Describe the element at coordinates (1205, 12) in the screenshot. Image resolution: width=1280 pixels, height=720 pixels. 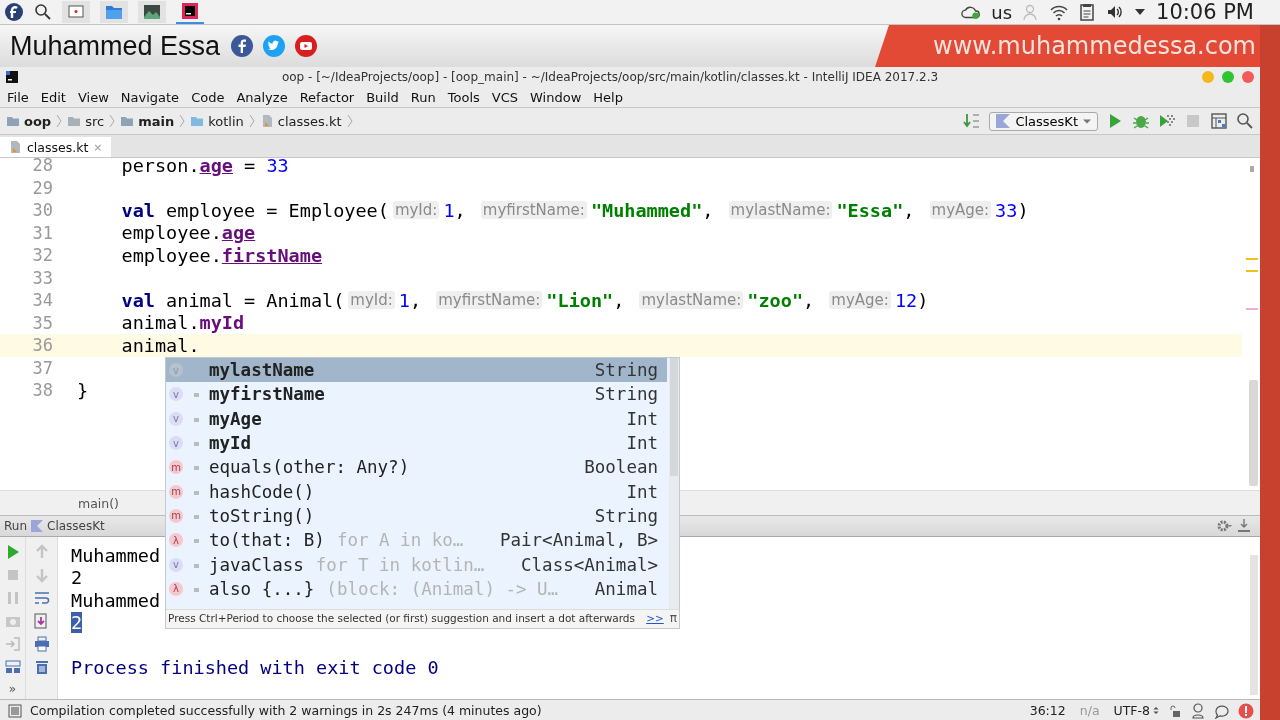
I see `clock: 10:06 PM` at that location.